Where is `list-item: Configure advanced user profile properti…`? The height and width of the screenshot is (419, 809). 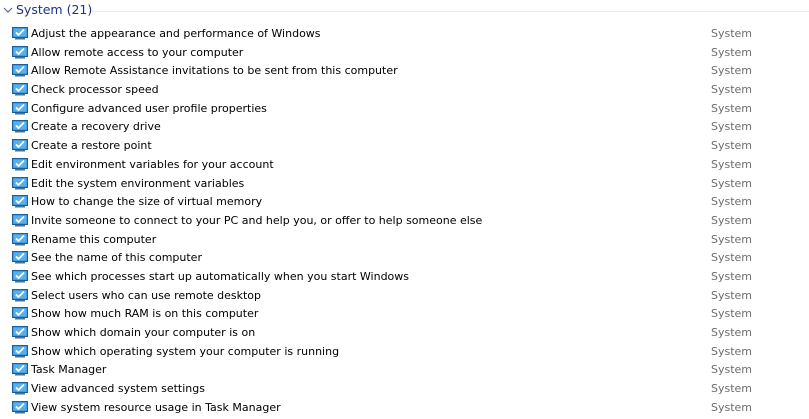 list-item: Configure advanced user profile properti… is located at coordinates (404, 109).